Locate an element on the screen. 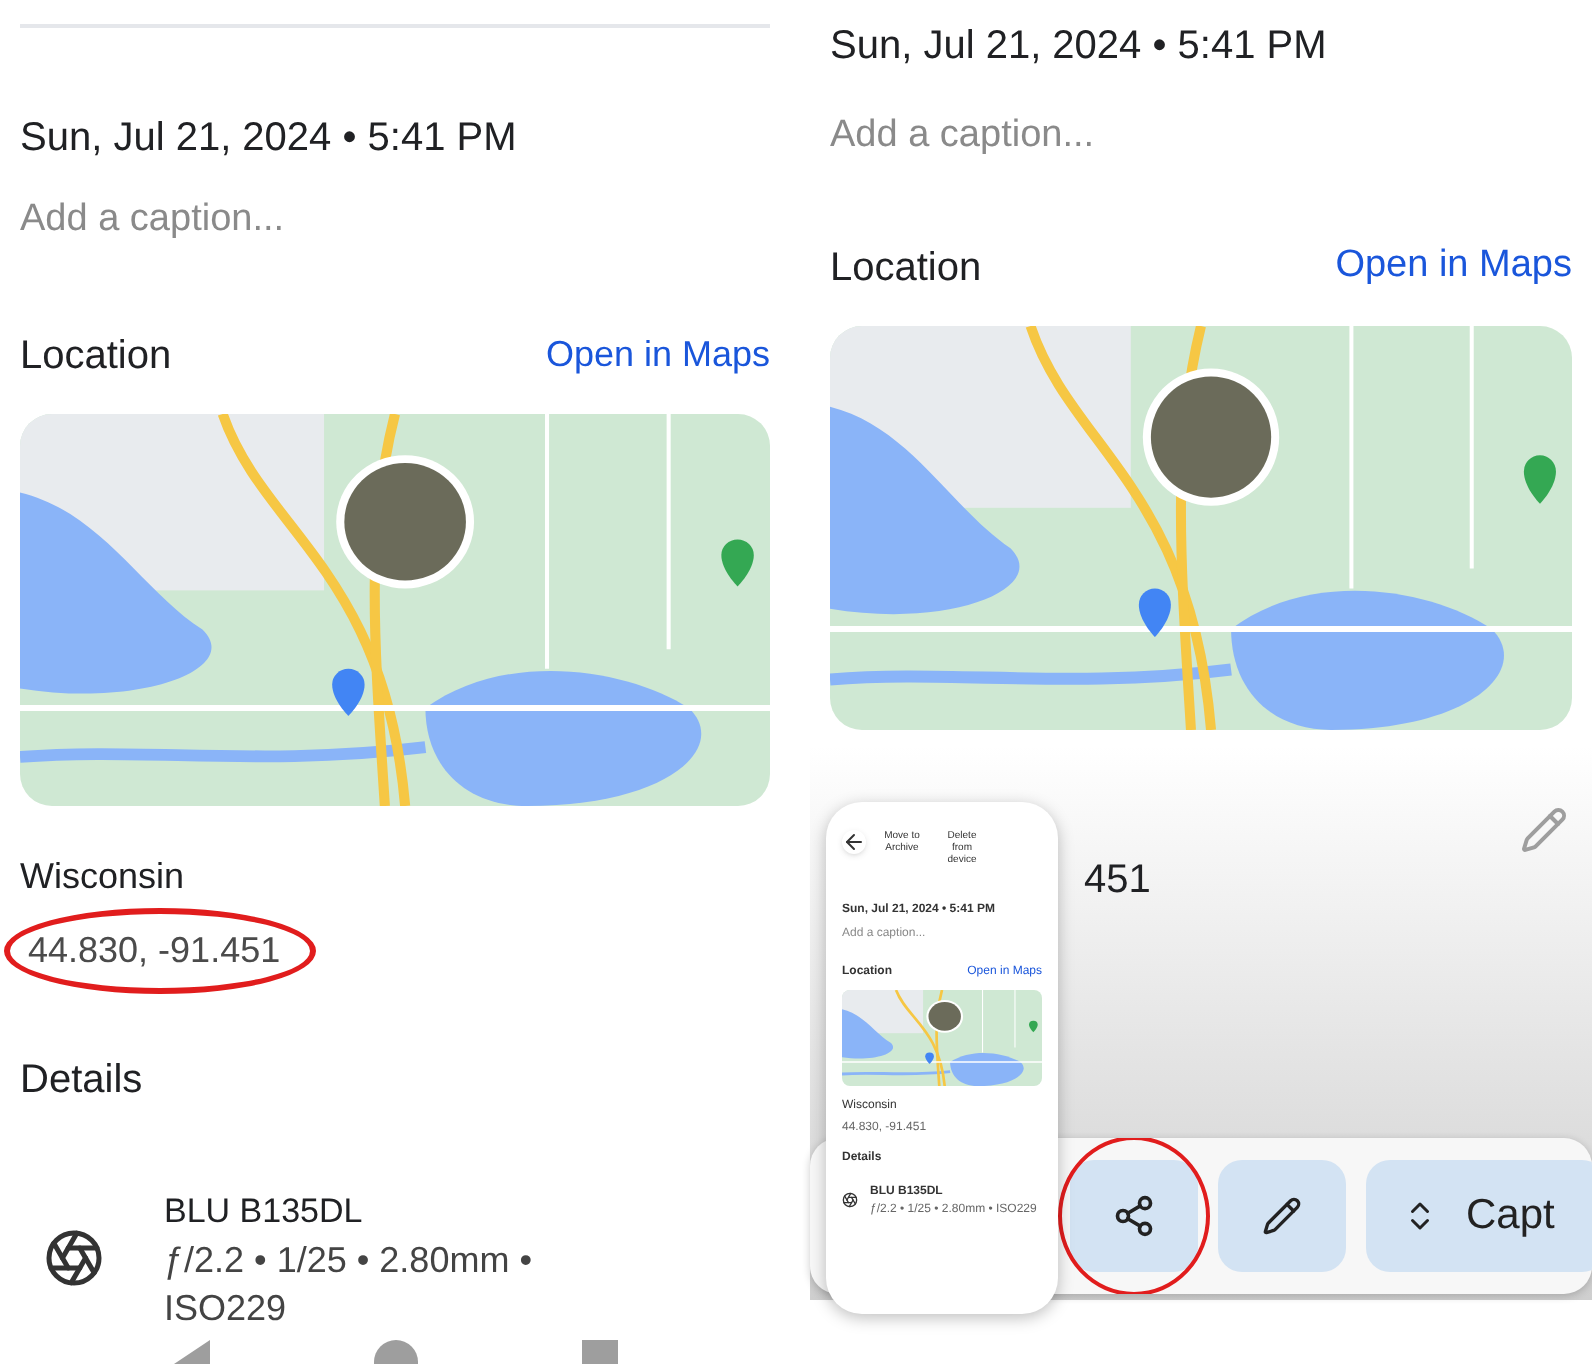 This screenshot has width=1592, height=1364. edit-button is located at coordinates (1282, 1215).